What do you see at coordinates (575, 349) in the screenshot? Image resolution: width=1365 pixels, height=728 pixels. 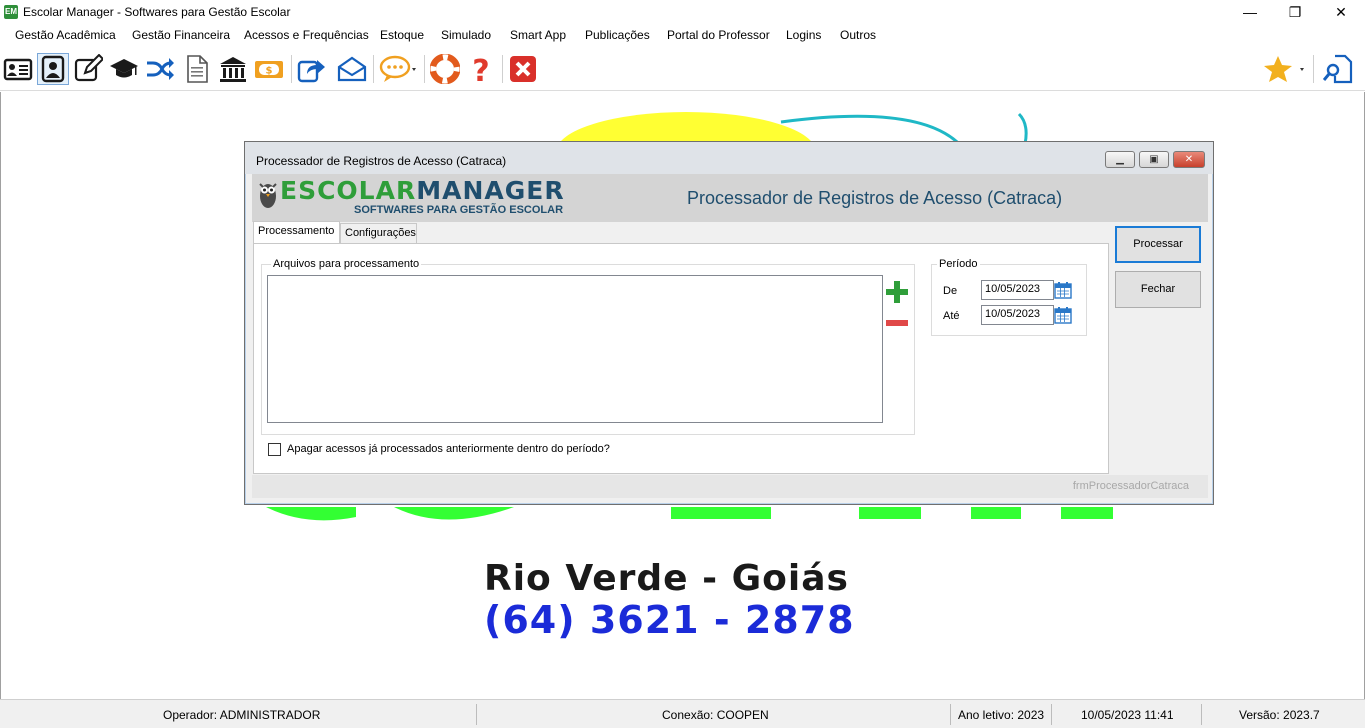 I see `files-listbox` at bounding box center [575, 349].